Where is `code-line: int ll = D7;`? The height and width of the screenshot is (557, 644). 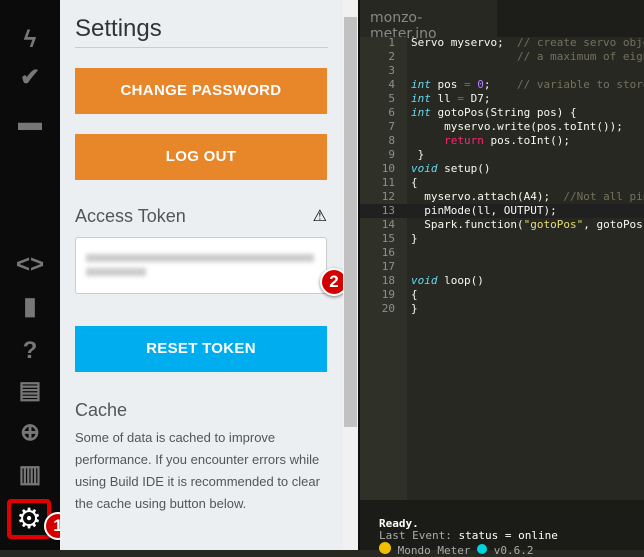
code-line: int ll = D7; is located at coordinates (451, 99).